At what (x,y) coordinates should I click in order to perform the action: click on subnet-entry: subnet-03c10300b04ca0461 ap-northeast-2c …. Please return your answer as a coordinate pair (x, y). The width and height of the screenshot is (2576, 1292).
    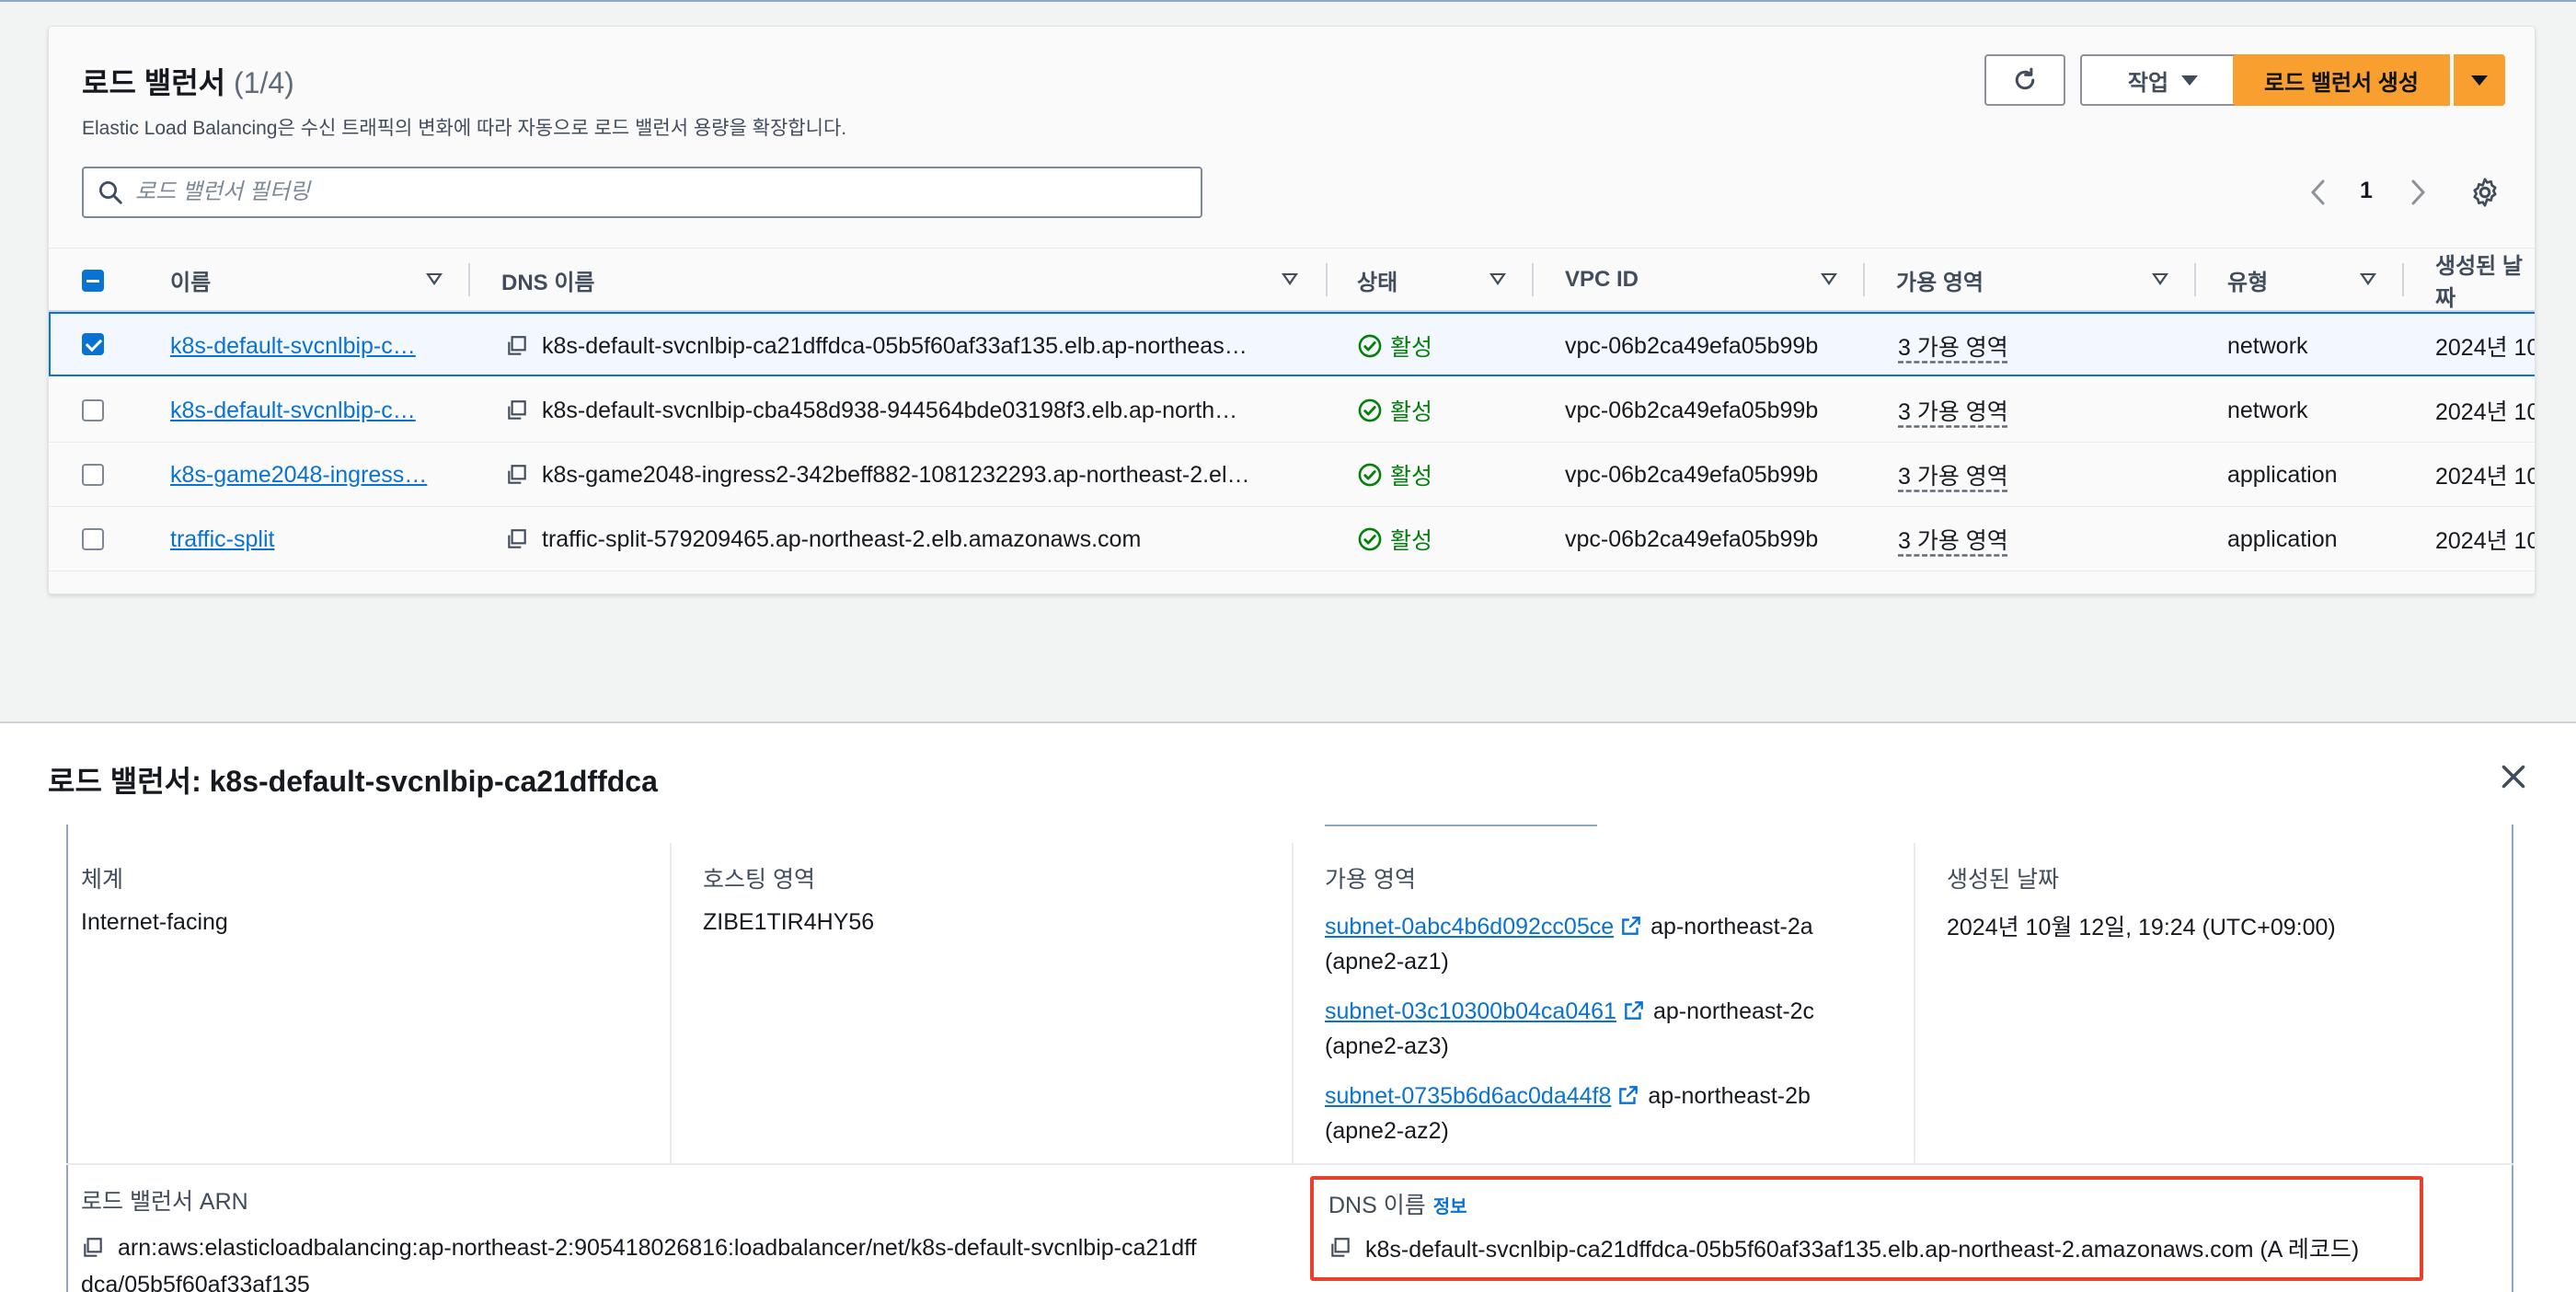
    Looking at the image, I should click on (1570, 1028).